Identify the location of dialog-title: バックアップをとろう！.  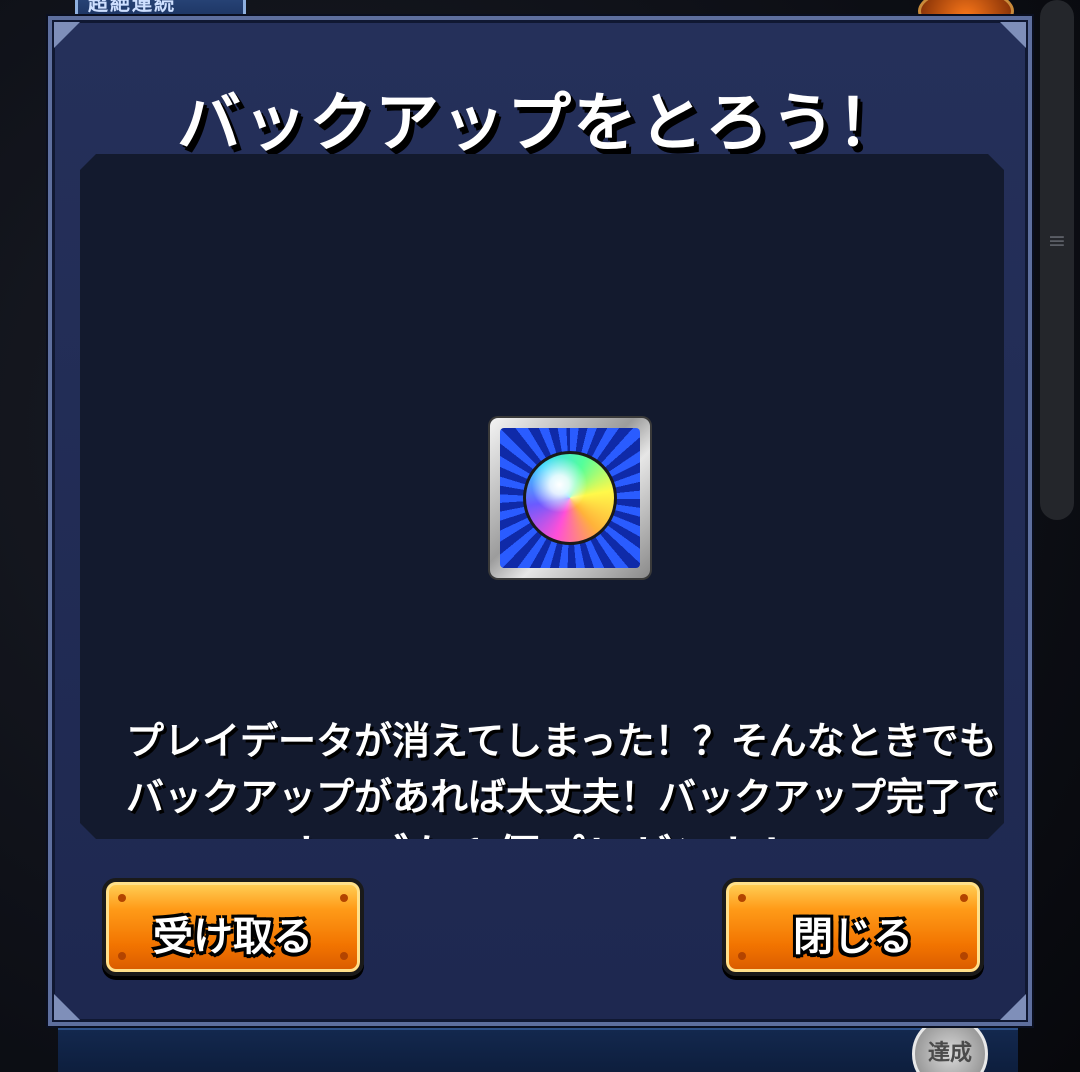
(540, 124).